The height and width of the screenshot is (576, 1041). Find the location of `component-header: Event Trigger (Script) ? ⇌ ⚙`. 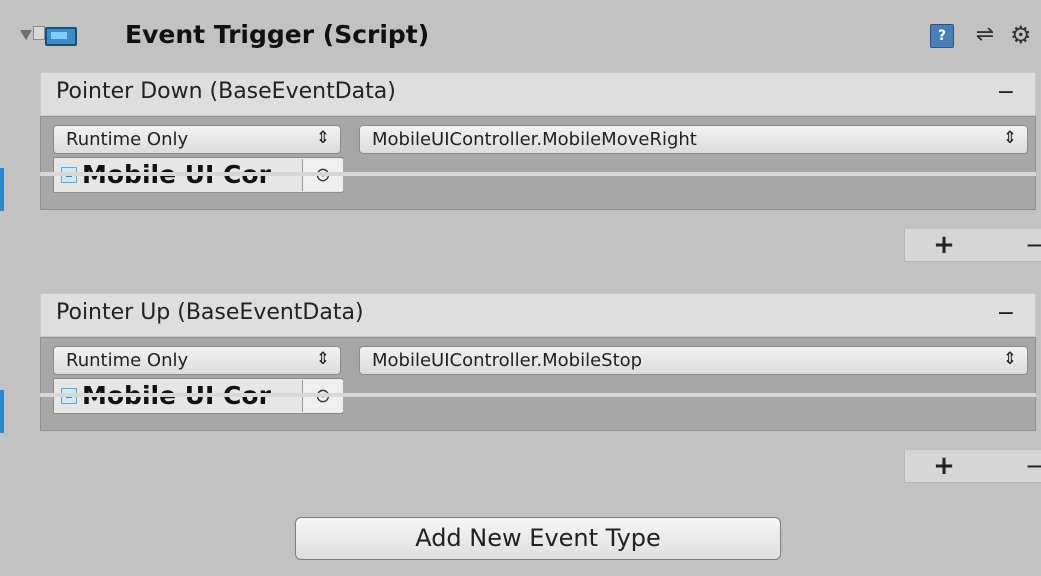

component-header: Event Trigger (Script) ? ⇌ ⚙ is located at coordinates (520, 36).